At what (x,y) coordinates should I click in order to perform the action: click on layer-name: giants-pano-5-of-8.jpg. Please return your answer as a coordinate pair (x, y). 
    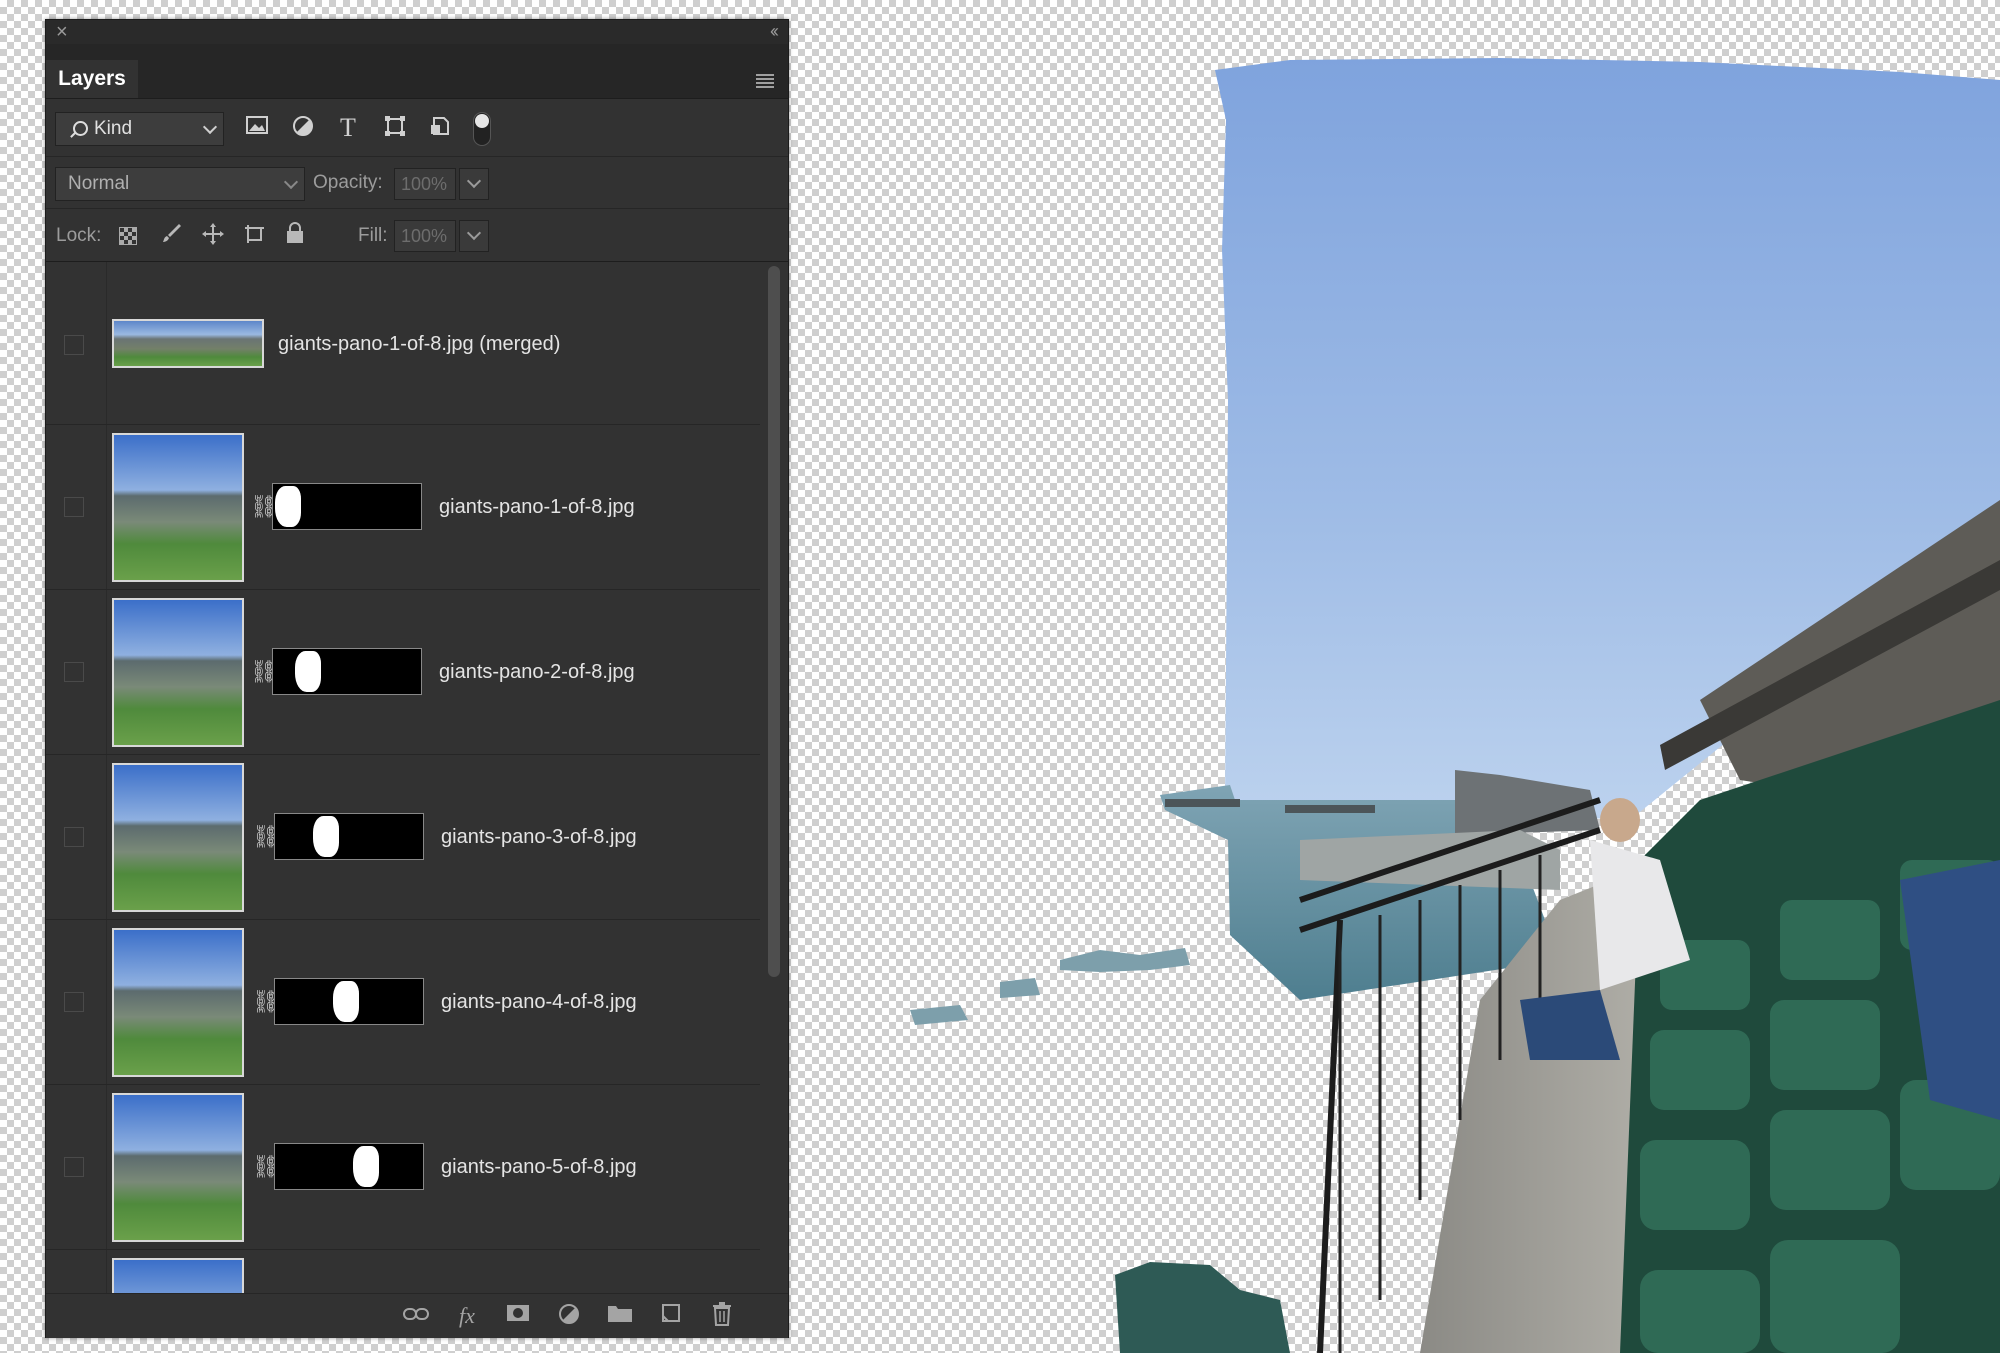
    Looking at the image, I should click on (539, 1167).